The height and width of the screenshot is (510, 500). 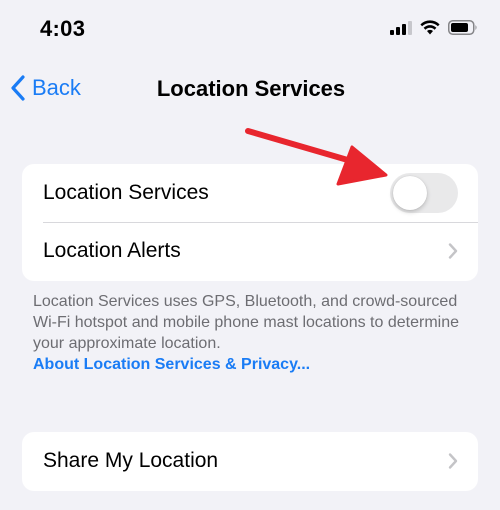 I want to click on share-my-location-label: Share My Location, so click(x=131, y=460).